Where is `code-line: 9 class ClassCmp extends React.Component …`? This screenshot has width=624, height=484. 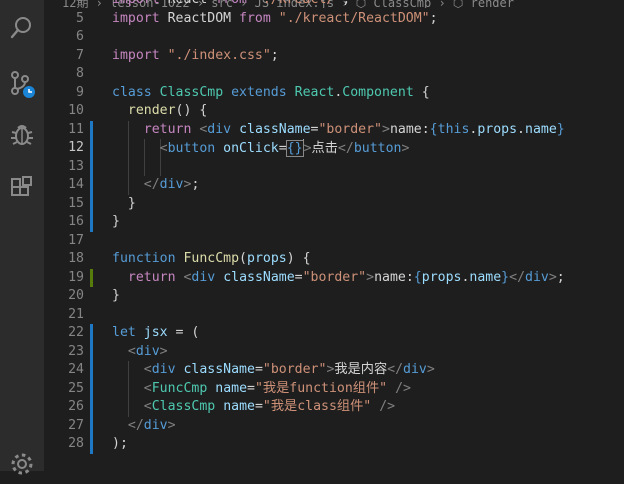 code-line: 9 class ClassCmp extends React.Component … is located at coordinates (334, 93).